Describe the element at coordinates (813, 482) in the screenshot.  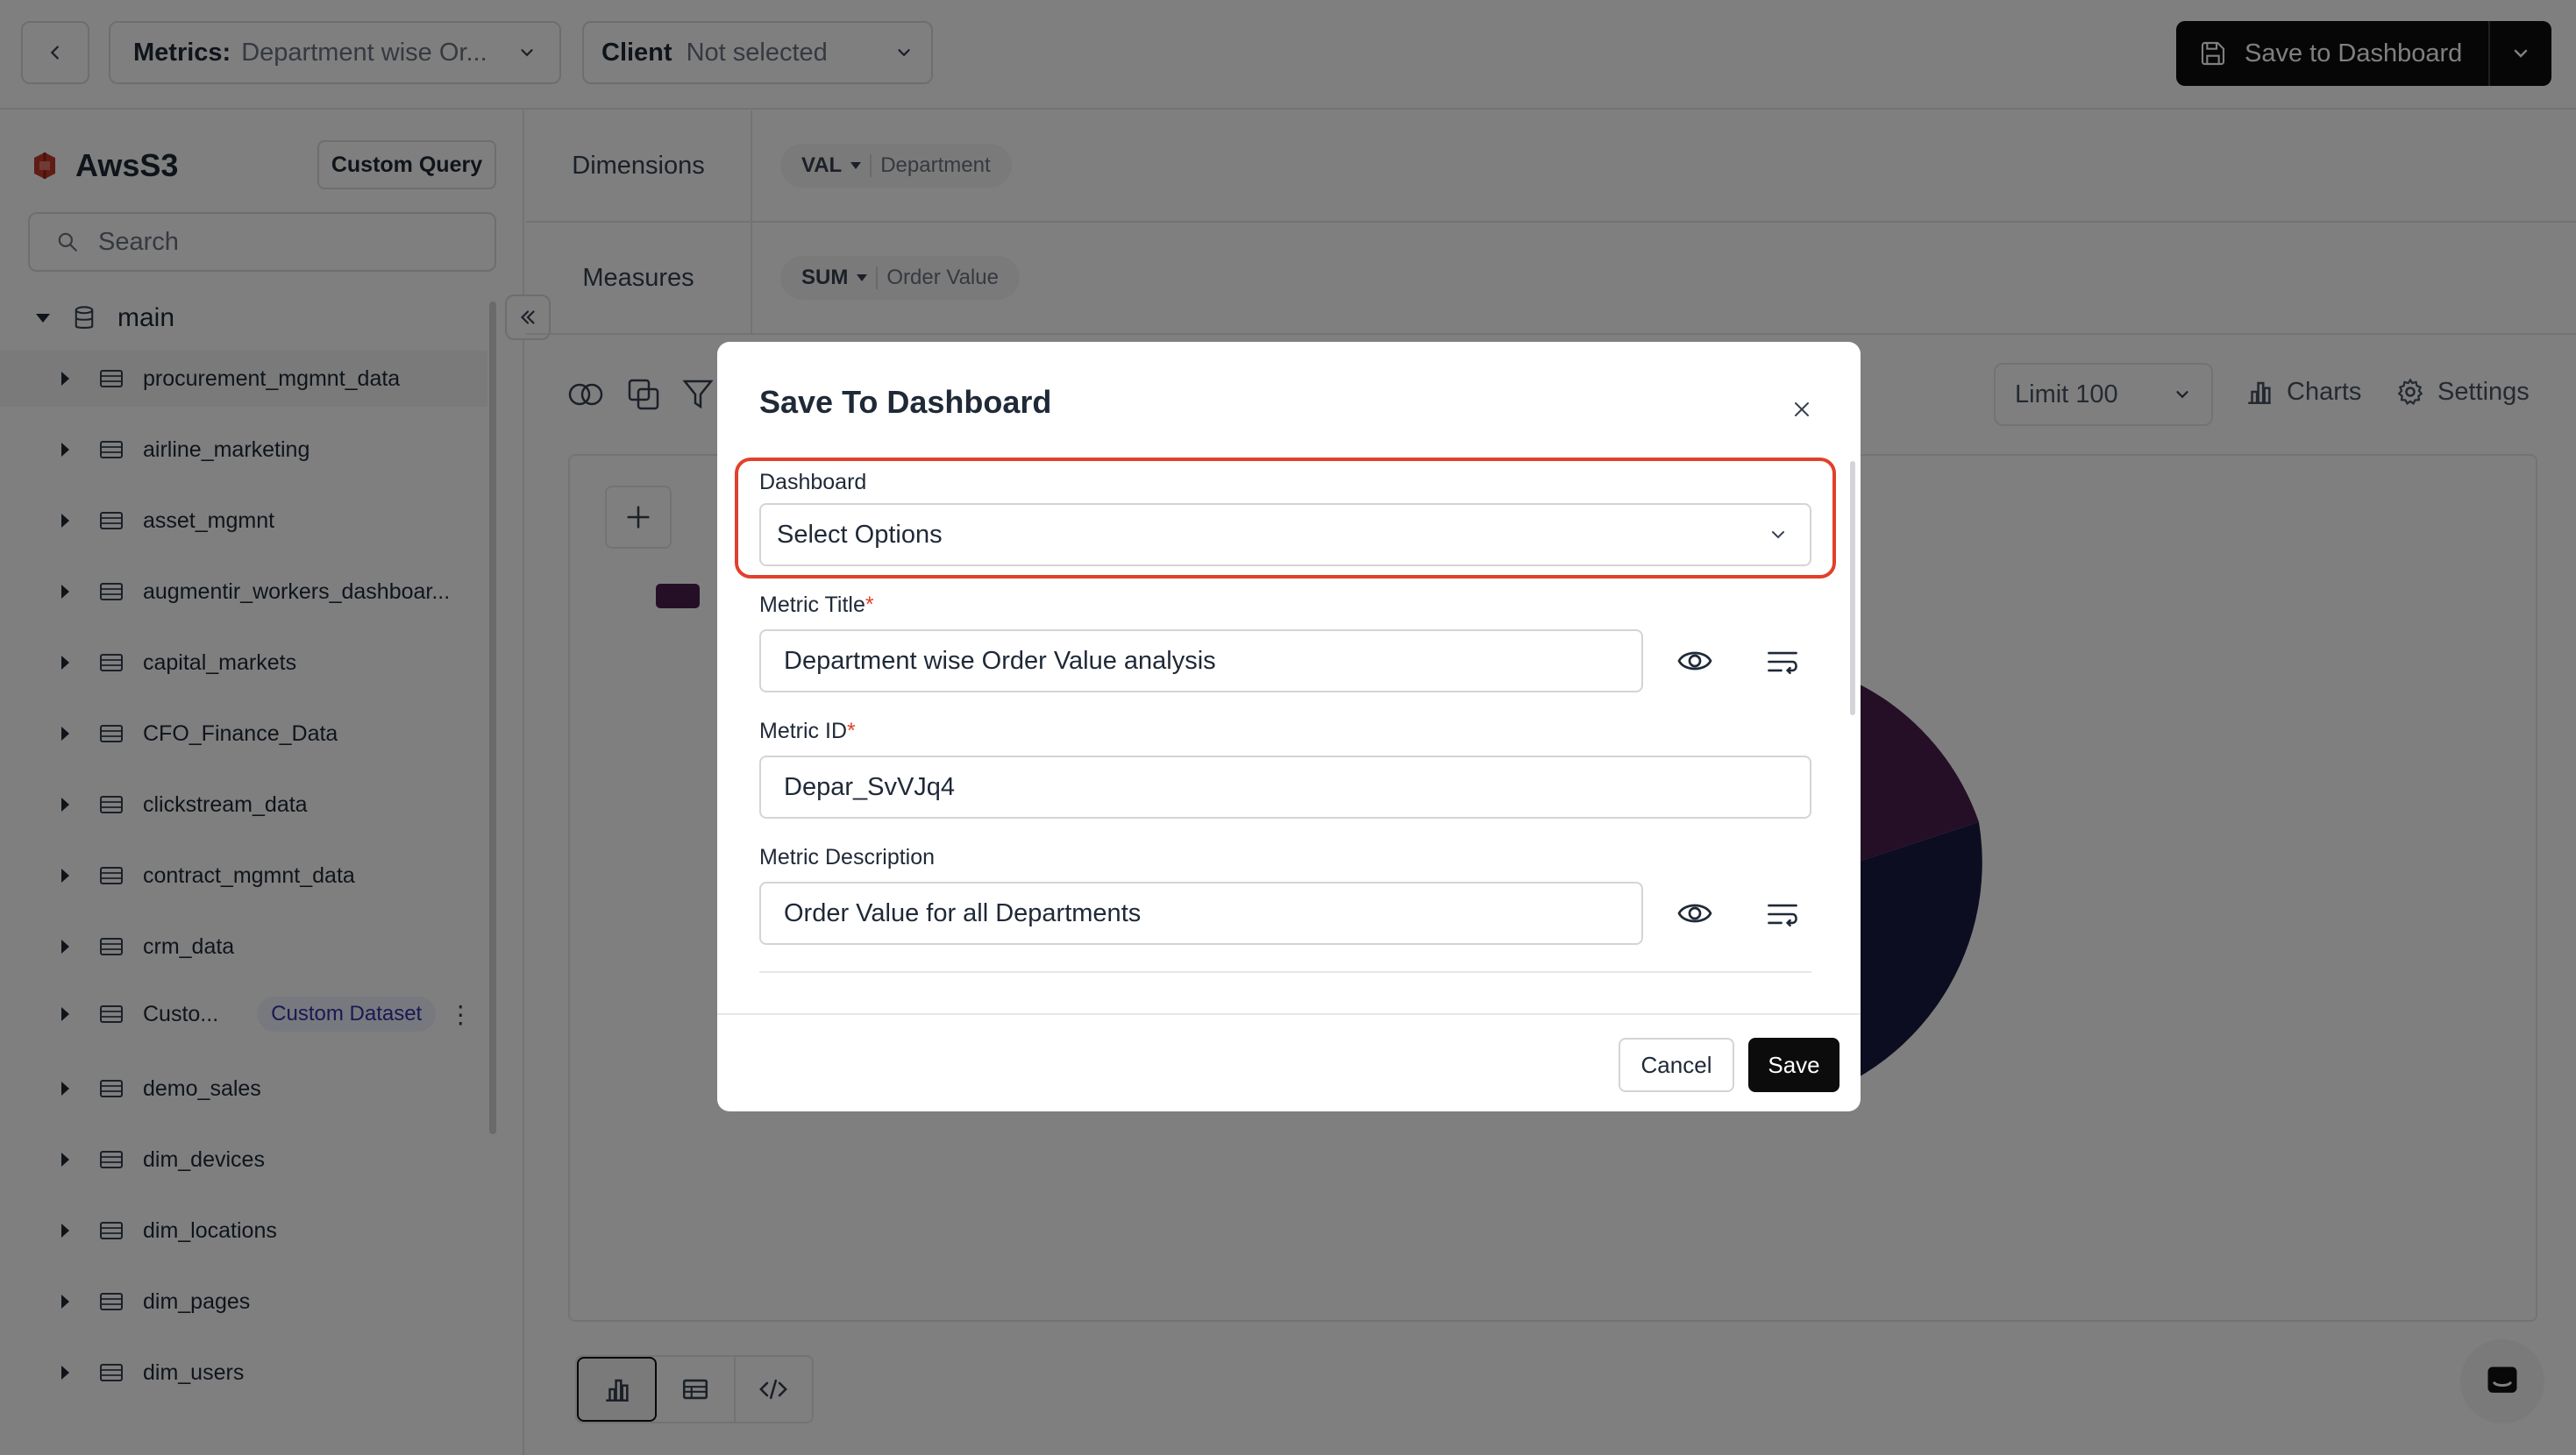
I see `dashboard-label: Dashboard` at that location.